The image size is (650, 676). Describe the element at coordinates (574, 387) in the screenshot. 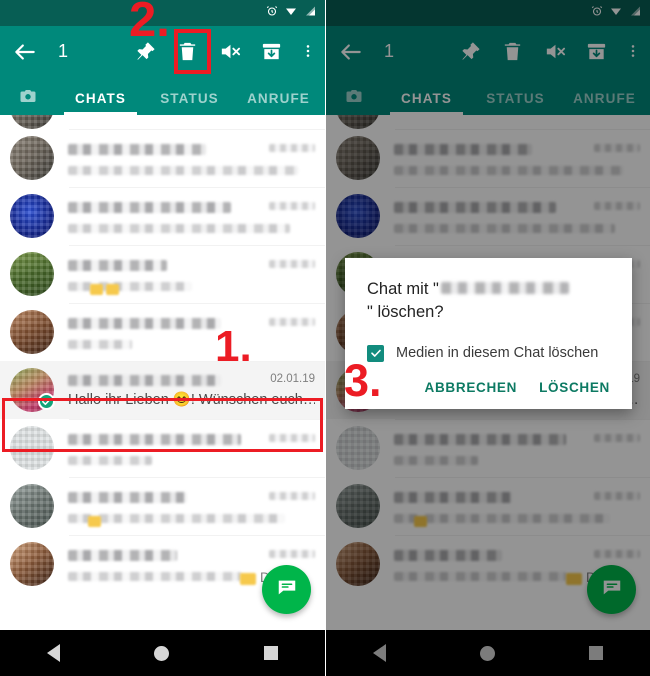

I see `delete-button: LÖSCHEN` at that location.